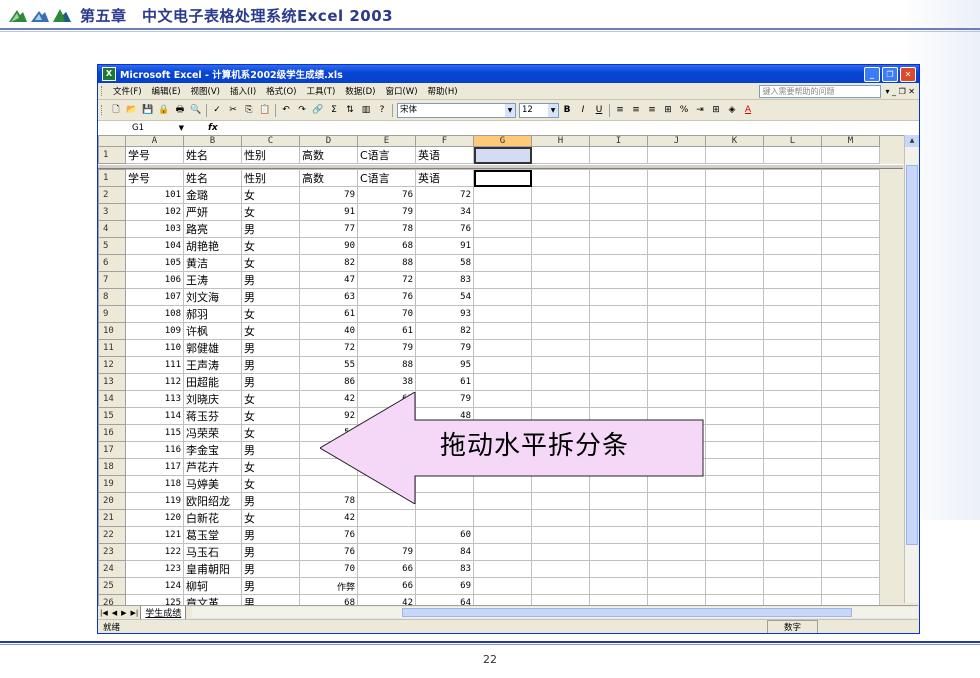 Image resolution: width=980 pixels, height=678 pixels. What do you see at coordinates (732, 110) in the screenshot?
I see `fill-color-icon: ◈` at bounding box center [732, 110].